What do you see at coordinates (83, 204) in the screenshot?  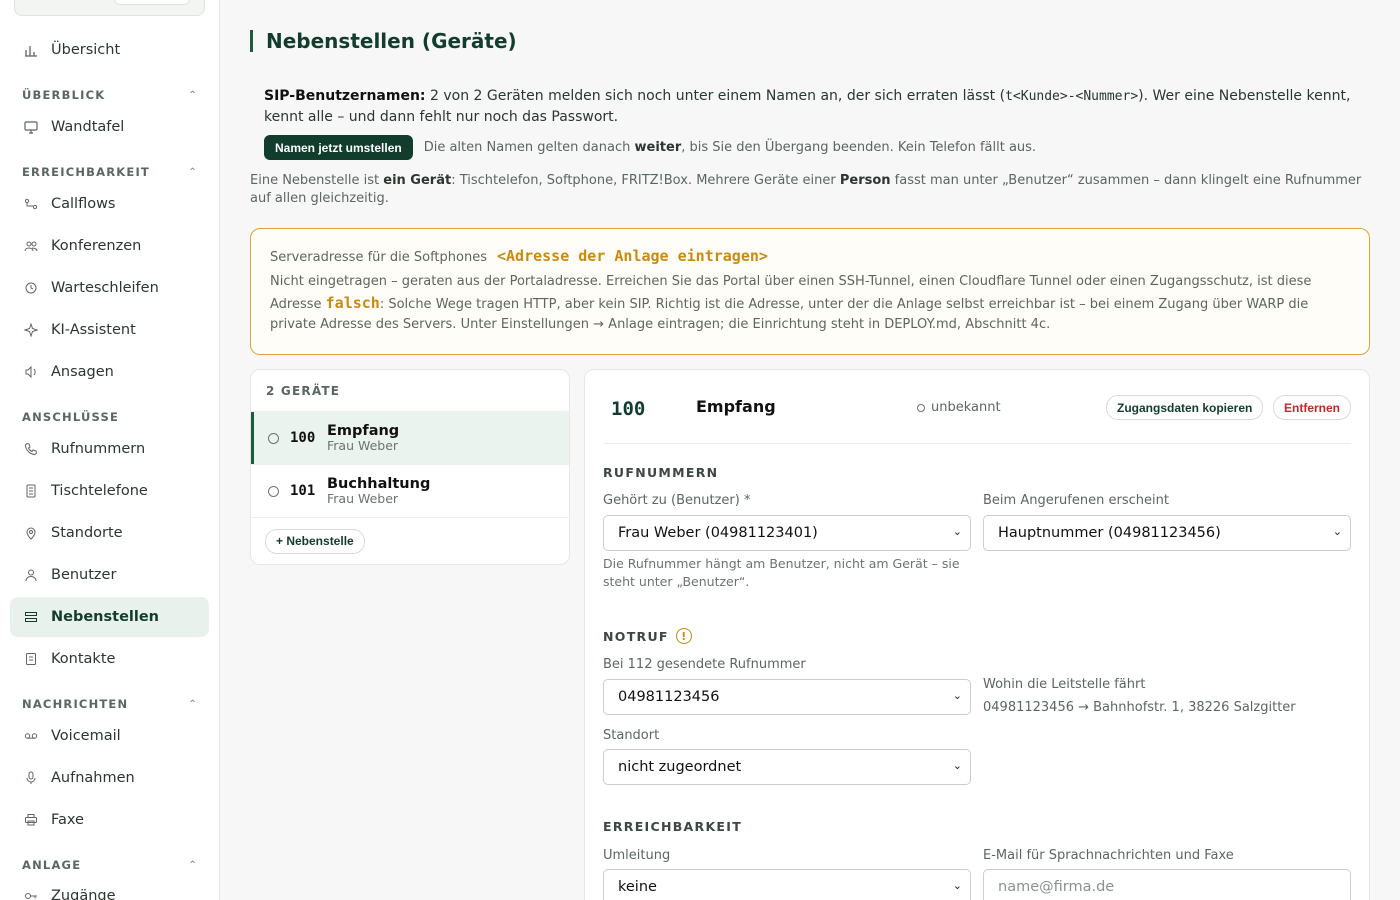 I see `sidebar-item-label: Callflows` at bounding box center [83, 204].